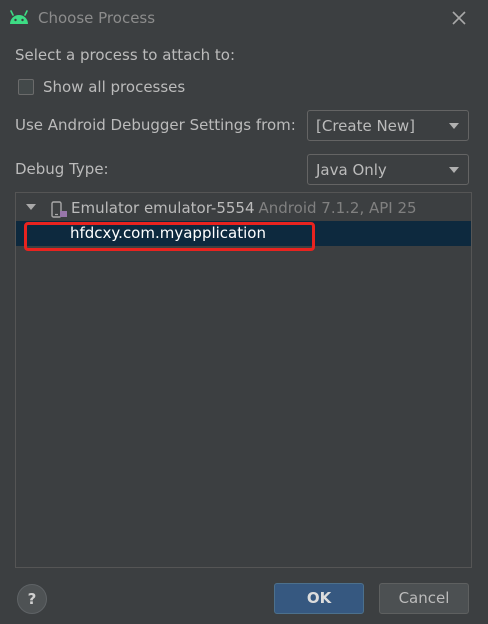  I want to click on help-button: ?, so click(32, 599).